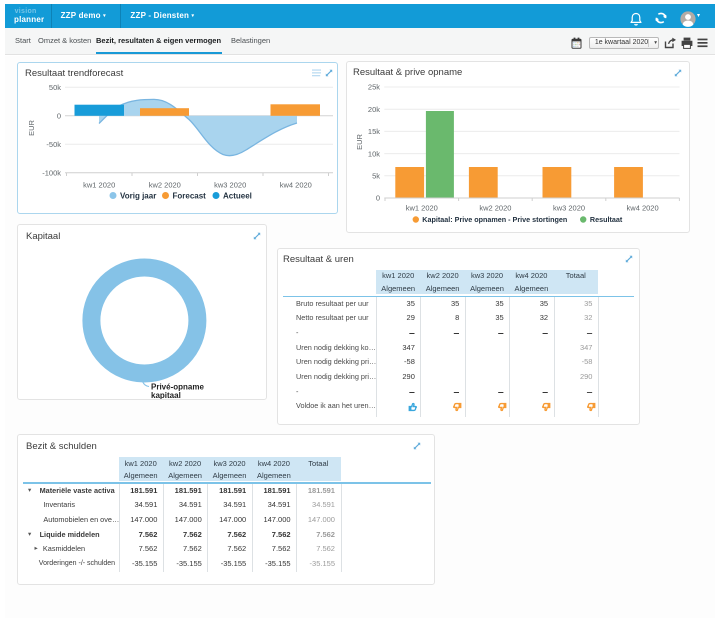 This screenshot has height=618, width=720. What do you see at coordinates (376, 176) in the screenshot?
I see `svg-text: 5k` at bounding box center [376, 176].